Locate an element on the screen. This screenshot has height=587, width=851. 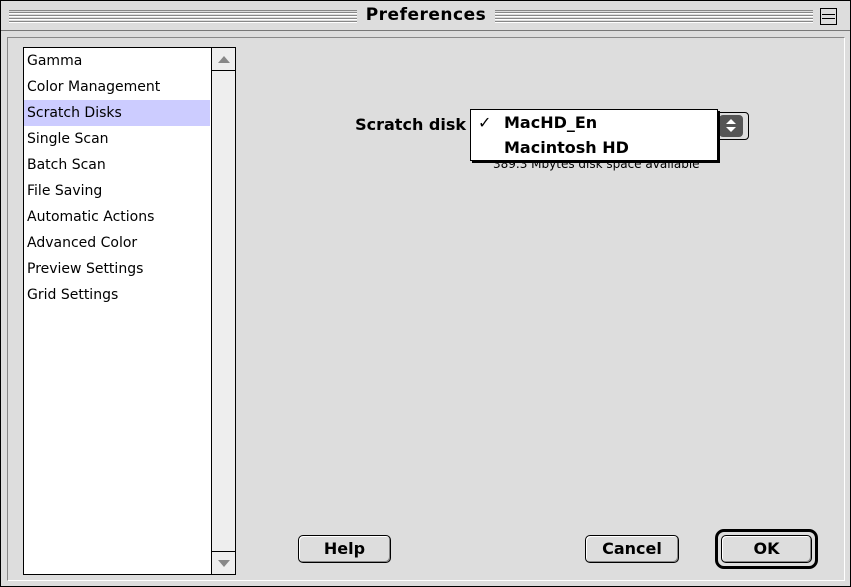
category-file-saving: File Saving is located at coordinates (117, 191).